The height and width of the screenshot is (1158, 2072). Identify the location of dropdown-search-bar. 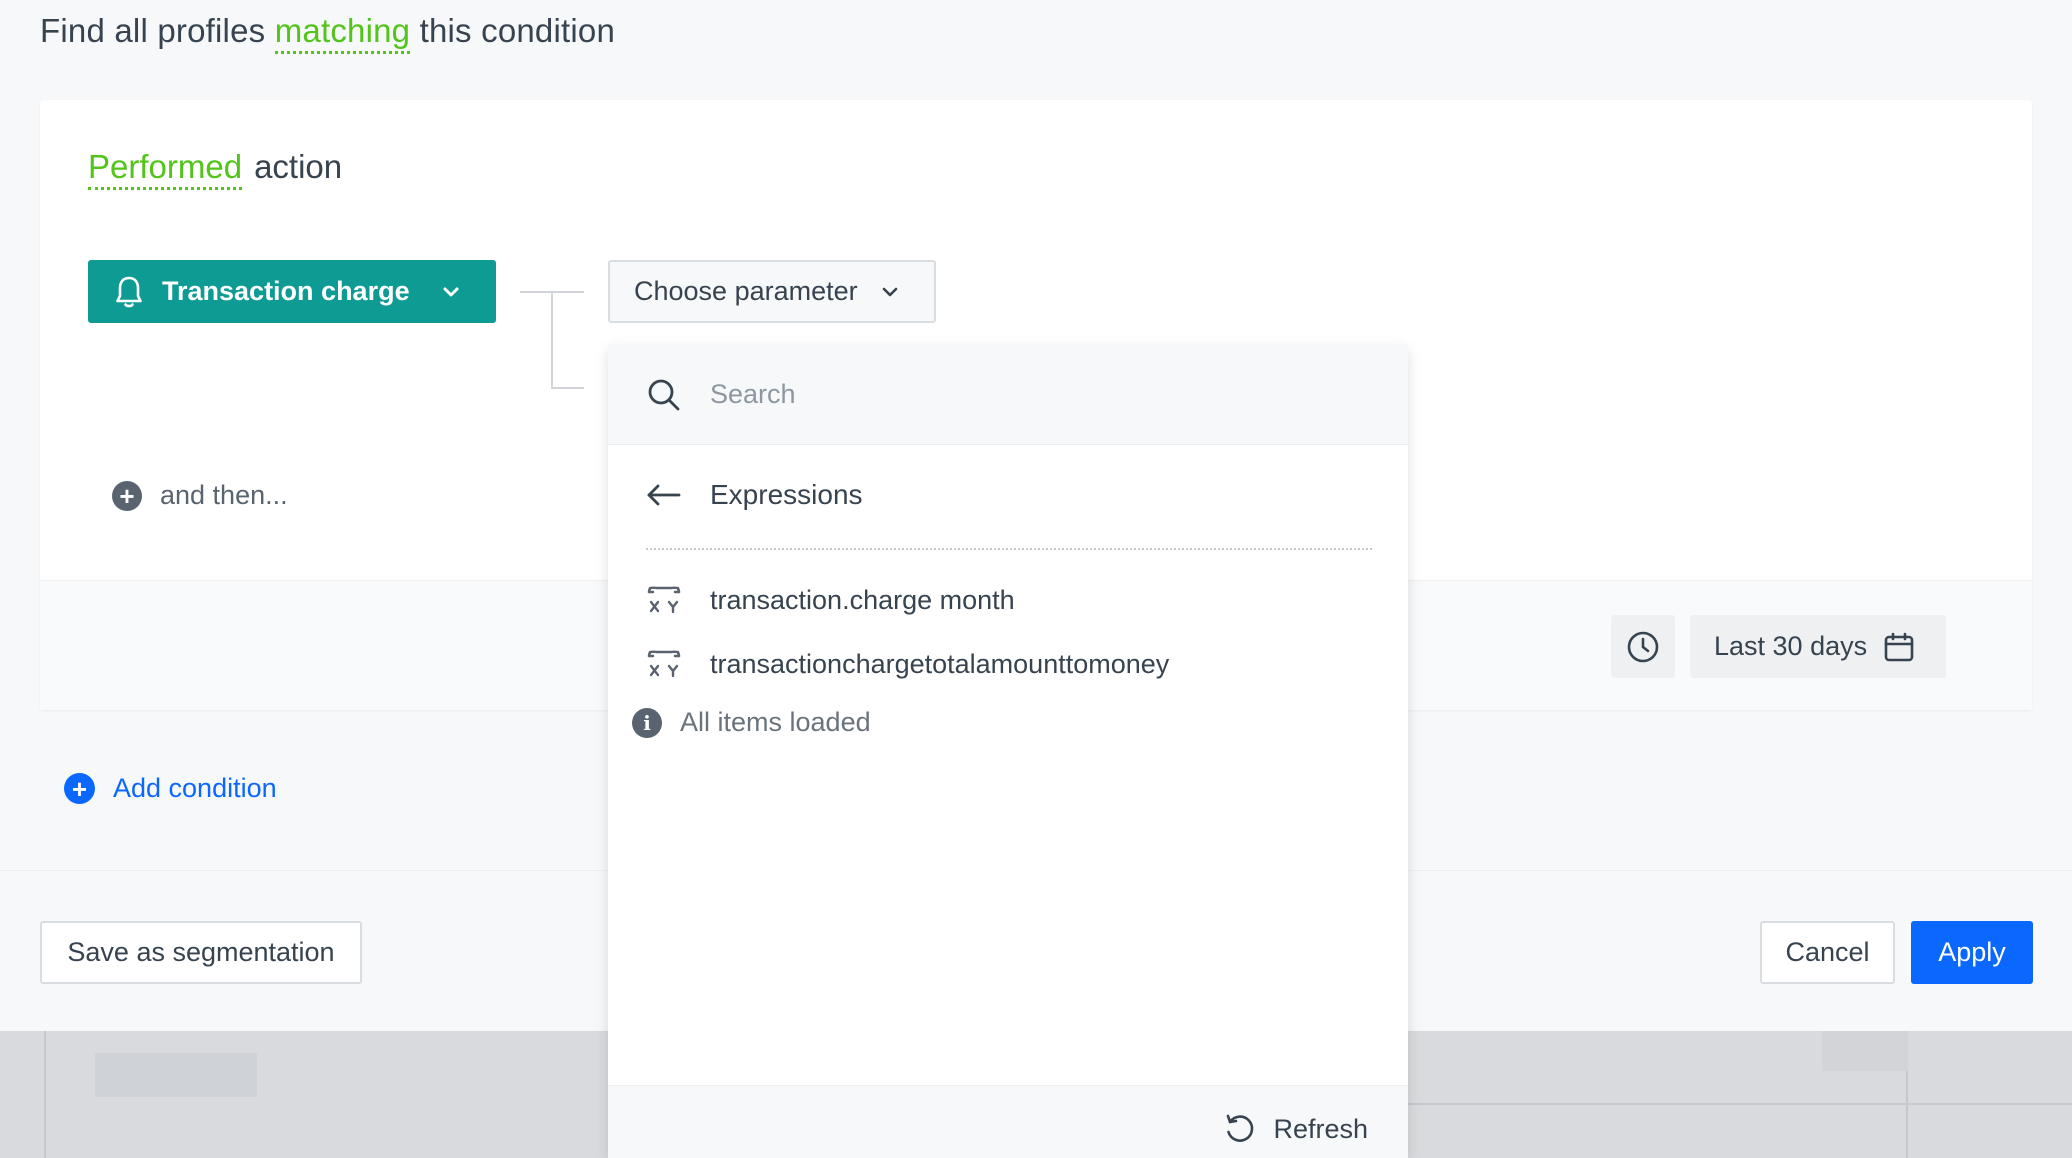
(1008, 395).